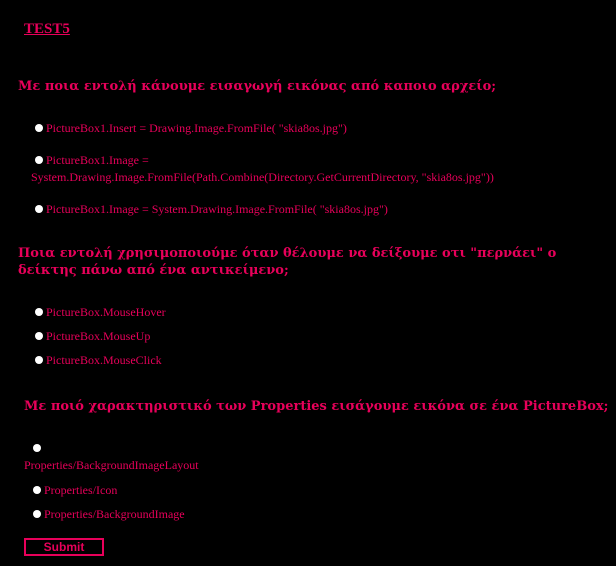 Image resolution: width=616 pixels, height=569 pixels. I want to click on q2-option-2-label: PictureBox.MouseUp, so click(98, 336).